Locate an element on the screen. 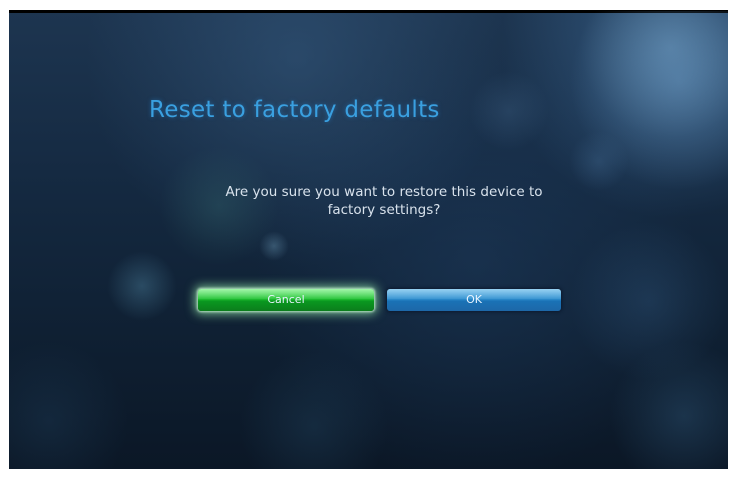 The width and height of the screenshot is (737, 492). dialog-title: Reset to factory defaults is located at coordinates (294, 110).